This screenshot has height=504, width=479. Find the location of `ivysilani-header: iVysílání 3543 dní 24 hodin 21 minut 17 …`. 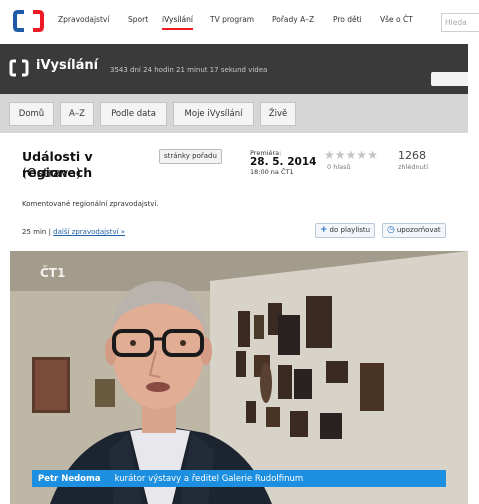

ivysilani-header: iVysílání 3543 dní 24 hodin 21 minut 17 … is located at coordinates (234, 69).